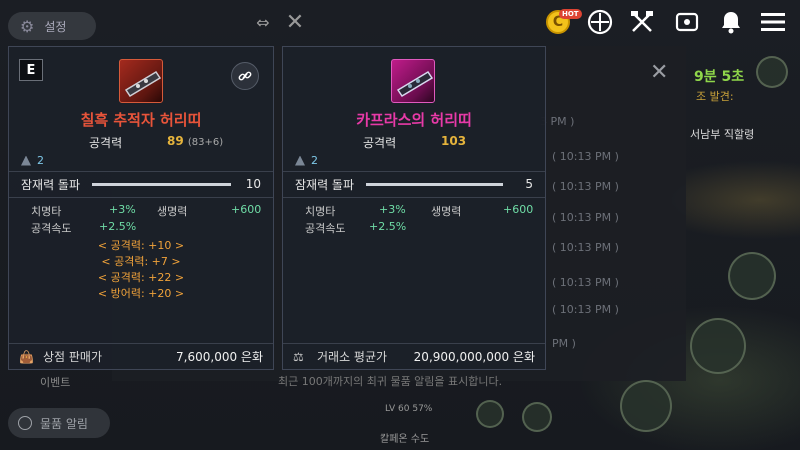 This screenshot has width=800, height=450. What do you see at coordinates (772, 72) in the screenshot?
I see `quest-icon` at bounding box center [772, 72].